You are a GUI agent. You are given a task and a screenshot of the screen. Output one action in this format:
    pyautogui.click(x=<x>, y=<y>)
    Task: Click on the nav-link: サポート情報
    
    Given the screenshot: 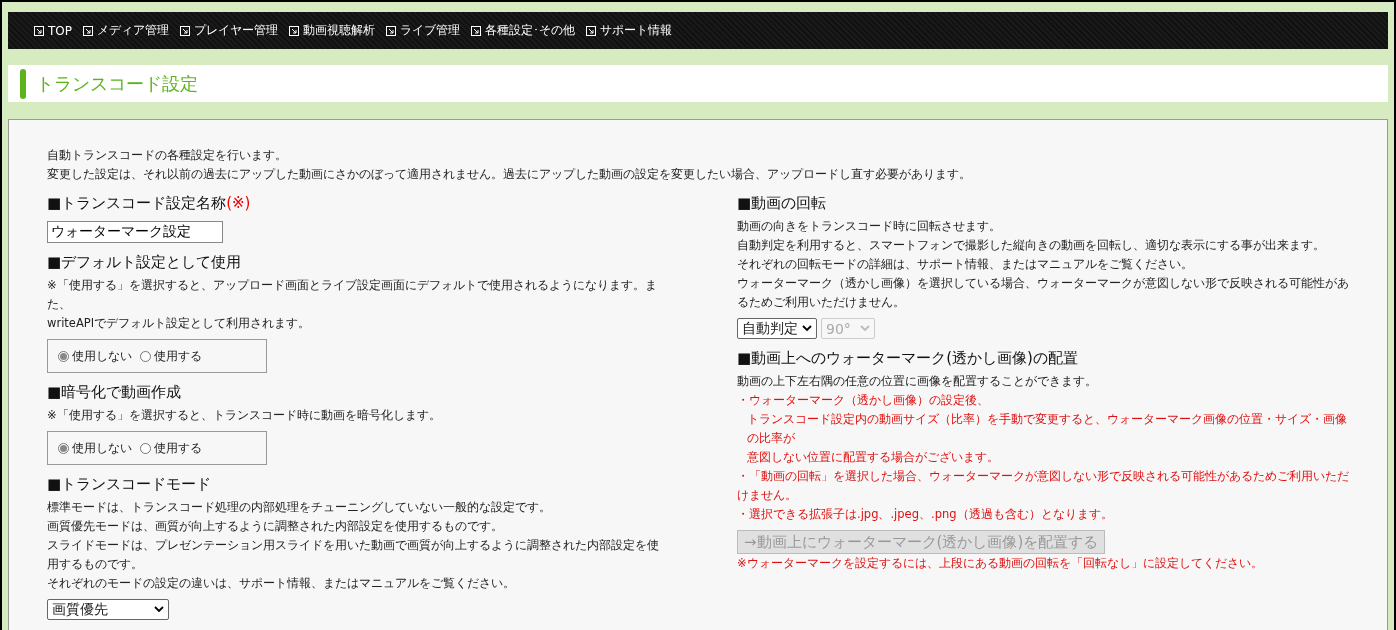 What is the action you would take?
    pyautogui.click(x=629, y=30)
    